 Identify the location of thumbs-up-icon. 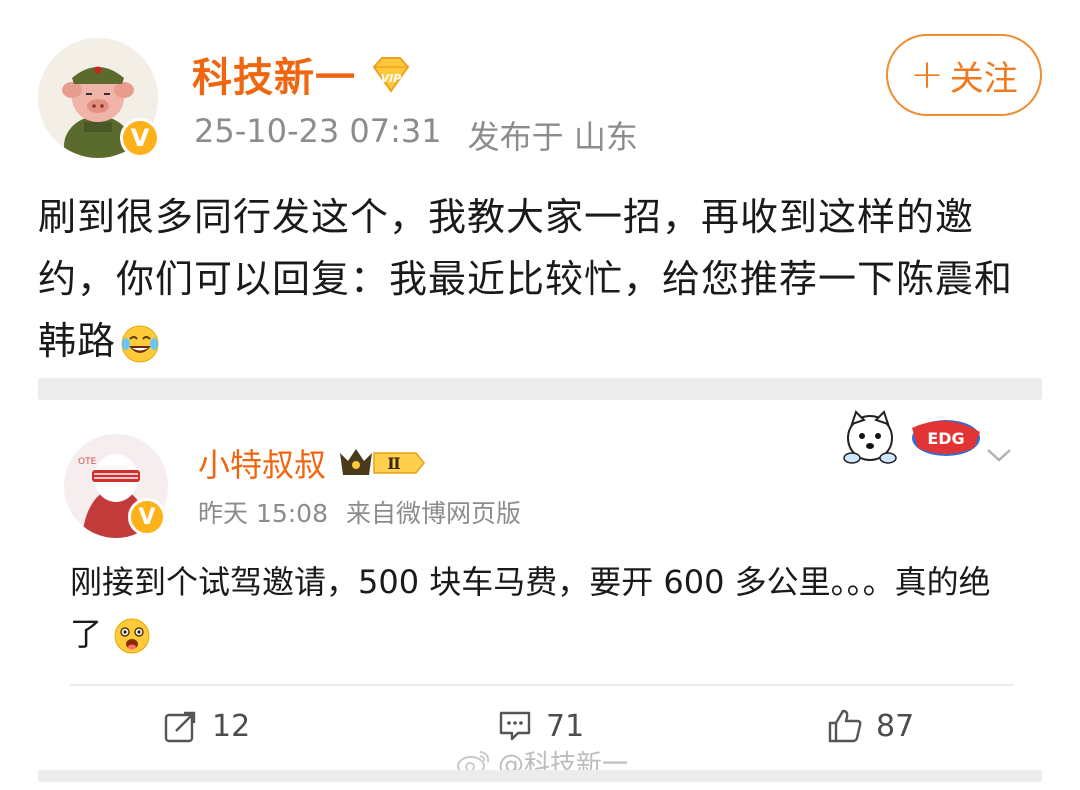
(845, 726).